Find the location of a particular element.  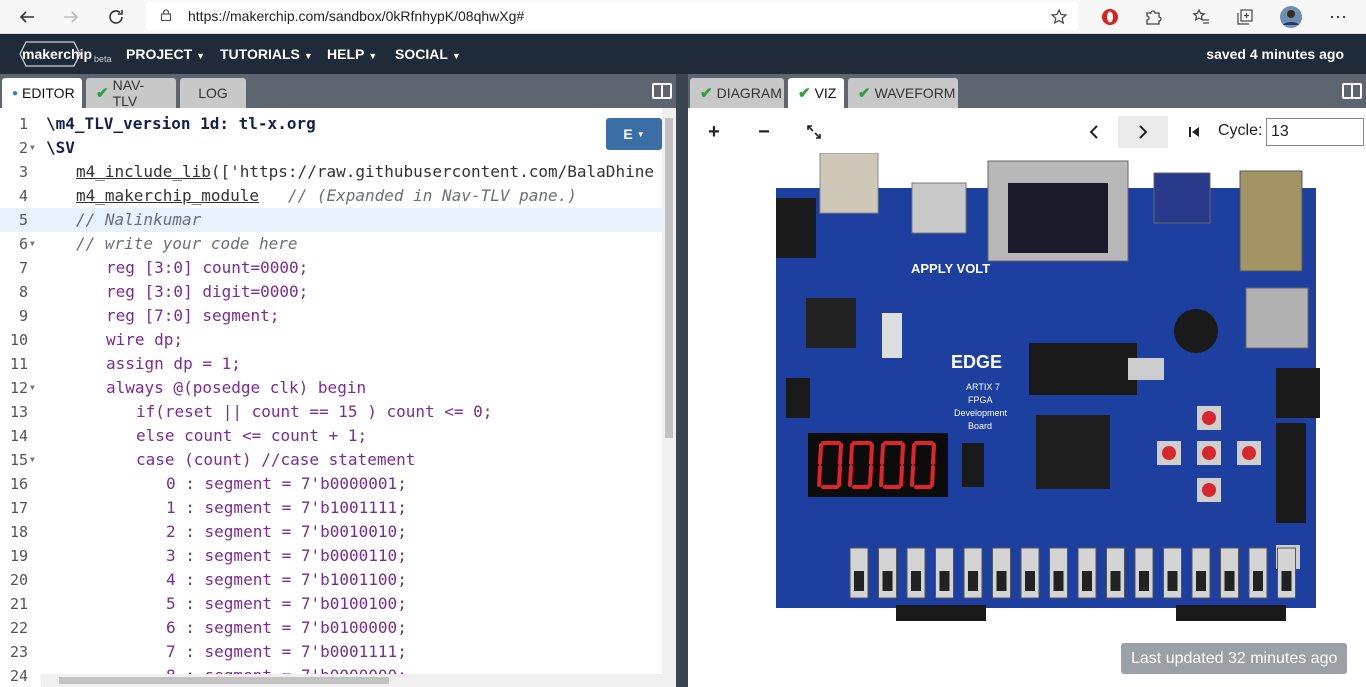

code-line: 16 0 : segment = 7'b0000001; is located at coordinates (331, 484).